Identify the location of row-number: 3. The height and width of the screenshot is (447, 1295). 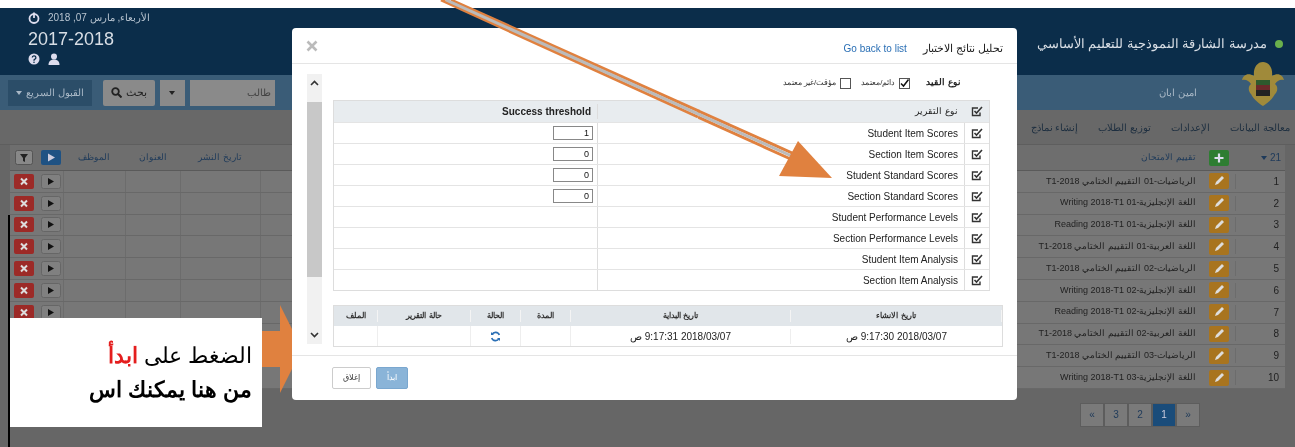
(1260, 225).